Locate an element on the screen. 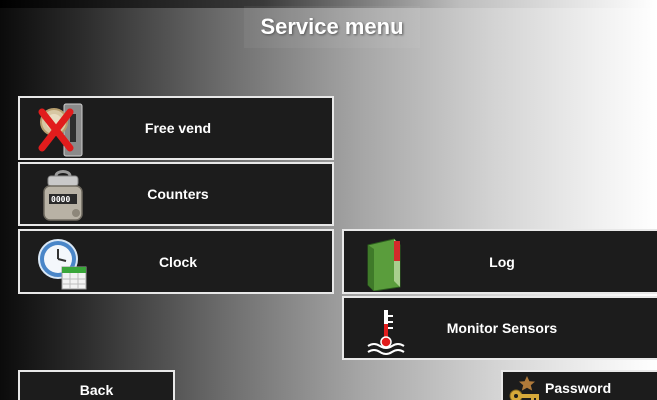  counters-label: Counters is located at coordinates (178, 194).